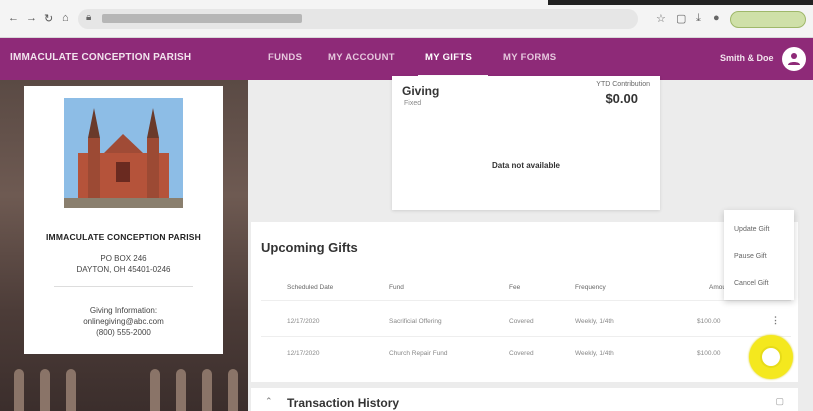 The height and width of the screenshot is (411, 813). Describe the element at coordinates (623, 84) in the screenshot. I see `contribution-label: YTD Contribution` at that location.